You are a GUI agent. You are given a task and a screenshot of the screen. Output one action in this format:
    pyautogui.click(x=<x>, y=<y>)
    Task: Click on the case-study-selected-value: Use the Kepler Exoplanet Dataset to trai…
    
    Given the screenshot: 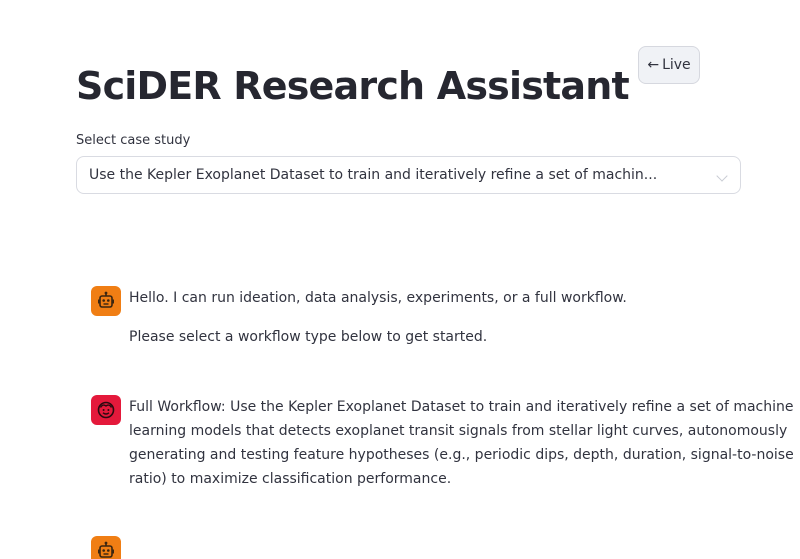 What is the action you would take?
    pyautogui.click(x=373, y=175)
    